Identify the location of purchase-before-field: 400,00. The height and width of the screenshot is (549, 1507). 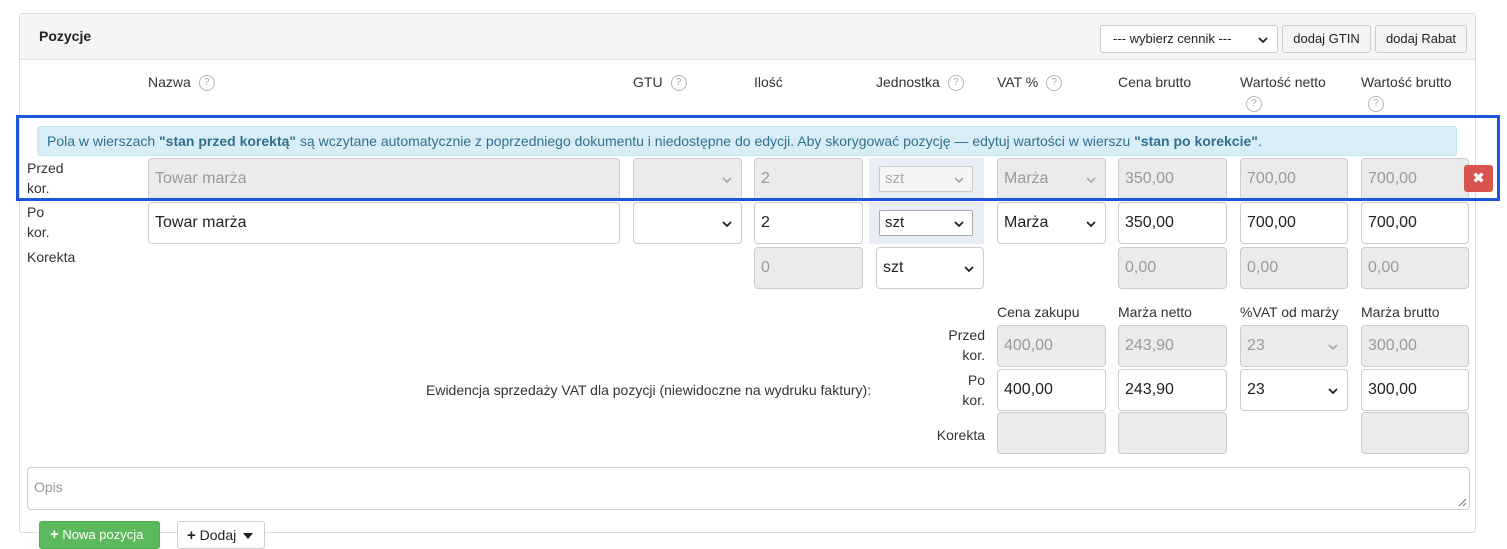
(1051, 346).